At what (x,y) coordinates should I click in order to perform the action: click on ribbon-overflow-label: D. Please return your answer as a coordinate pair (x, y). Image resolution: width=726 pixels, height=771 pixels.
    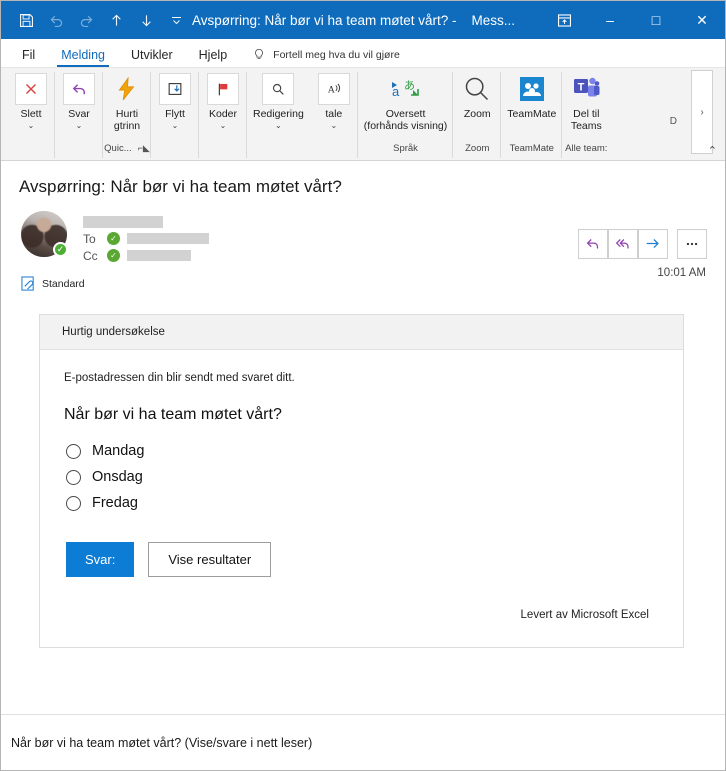
    Looking at the image, I should click on (673, 121).